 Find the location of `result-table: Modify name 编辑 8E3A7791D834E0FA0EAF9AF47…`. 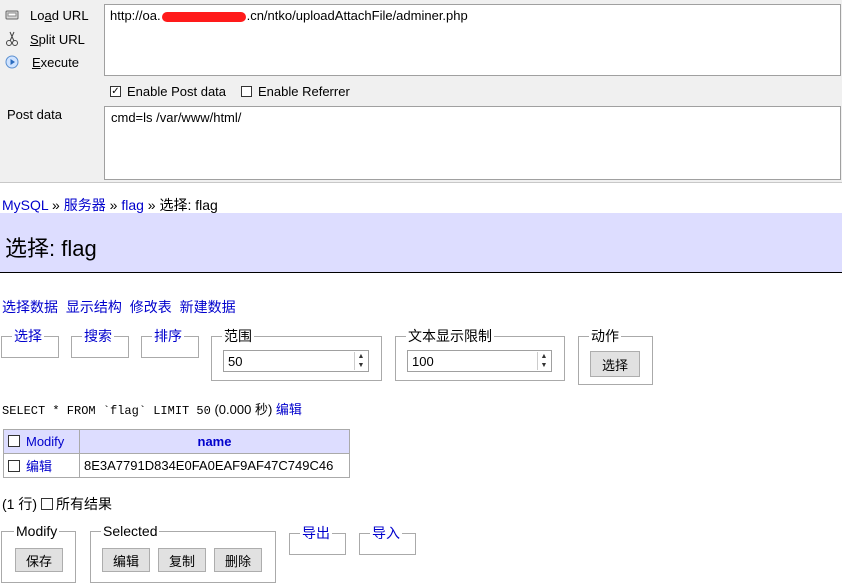

result-table: Modify name 编辑 8E3A7791D834E0FA0EAF9AF47… is located at coordinates (176, 453).